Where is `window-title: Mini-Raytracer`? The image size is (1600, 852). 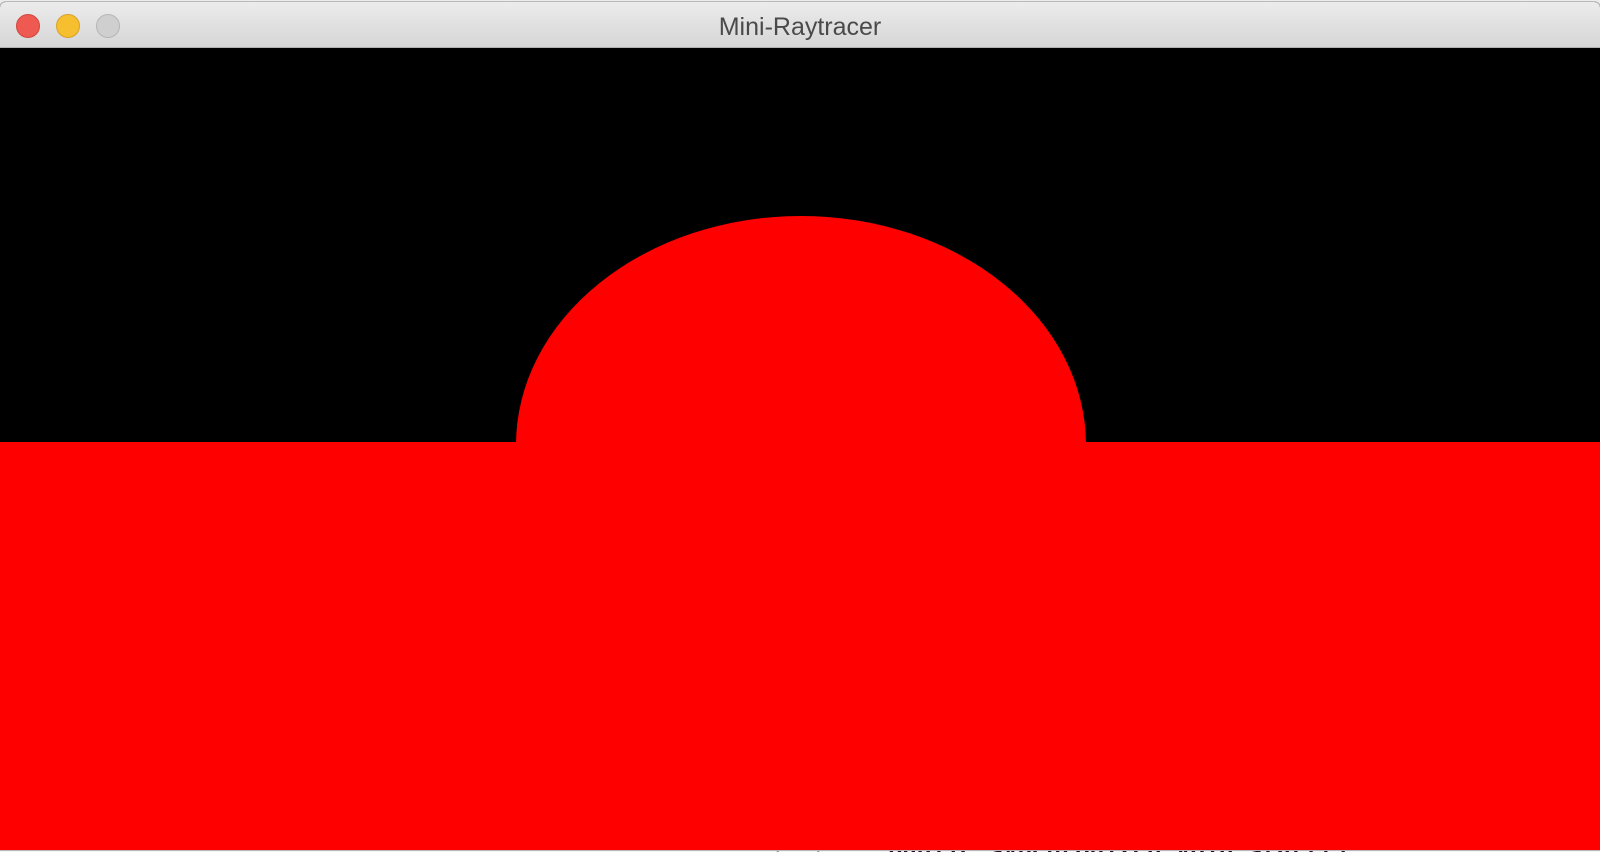 window-title: Mini-Raytracer is located at coordinates (800, 27).